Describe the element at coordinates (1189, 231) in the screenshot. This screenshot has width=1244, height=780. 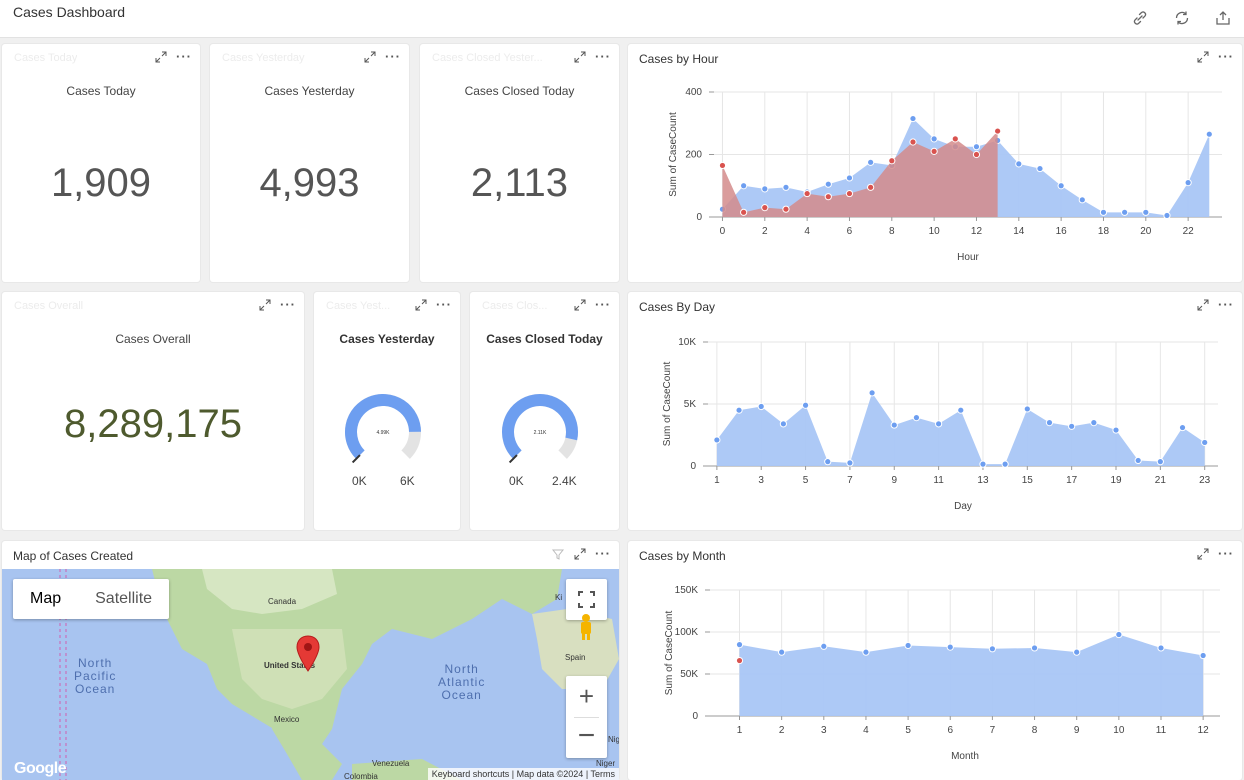
I see `x-tick-label: 22` at that location.